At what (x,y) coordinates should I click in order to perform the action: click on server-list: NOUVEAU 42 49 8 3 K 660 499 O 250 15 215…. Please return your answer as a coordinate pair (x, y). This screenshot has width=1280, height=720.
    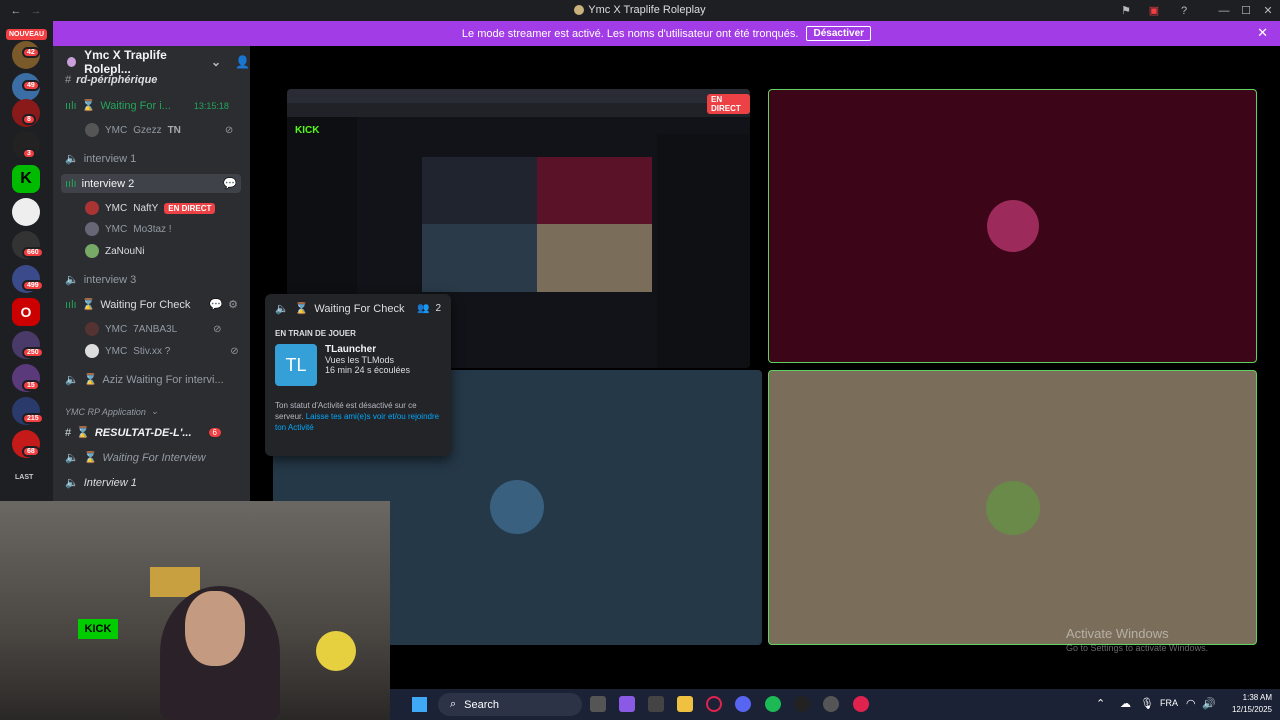
    Looking at the image, I should click on (26, 261).